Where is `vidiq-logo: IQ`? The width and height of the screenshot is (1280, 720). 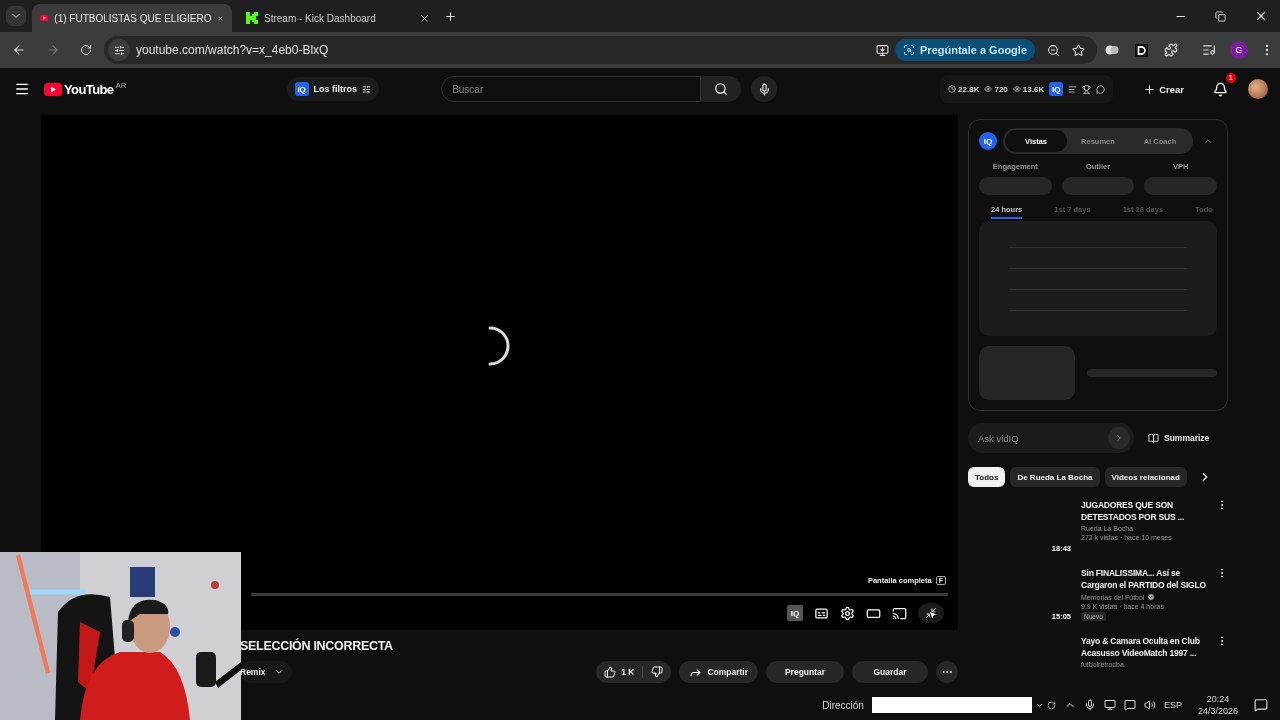 vidiq-logo: IQ is located at coordinates (988, 141).